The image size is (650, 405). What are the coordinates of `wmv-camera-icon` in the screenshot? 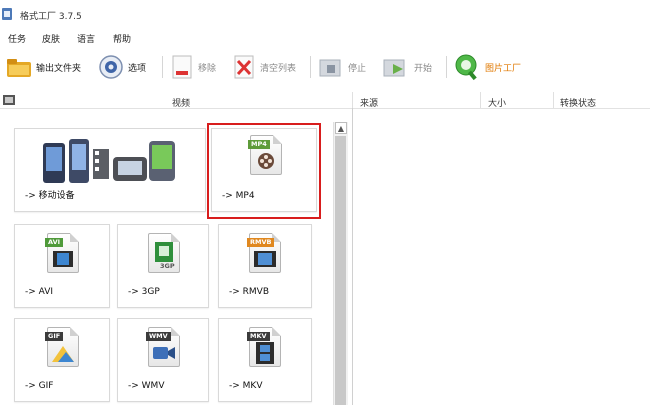 It's located at (164, 353).